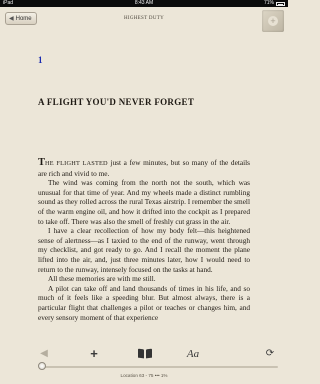 The image size is (320, 384). What do you see at coordinates (144, 18) in the screenshot?
I see `book-title: HIGHEST DUTY` at bounding box center [144, 18].